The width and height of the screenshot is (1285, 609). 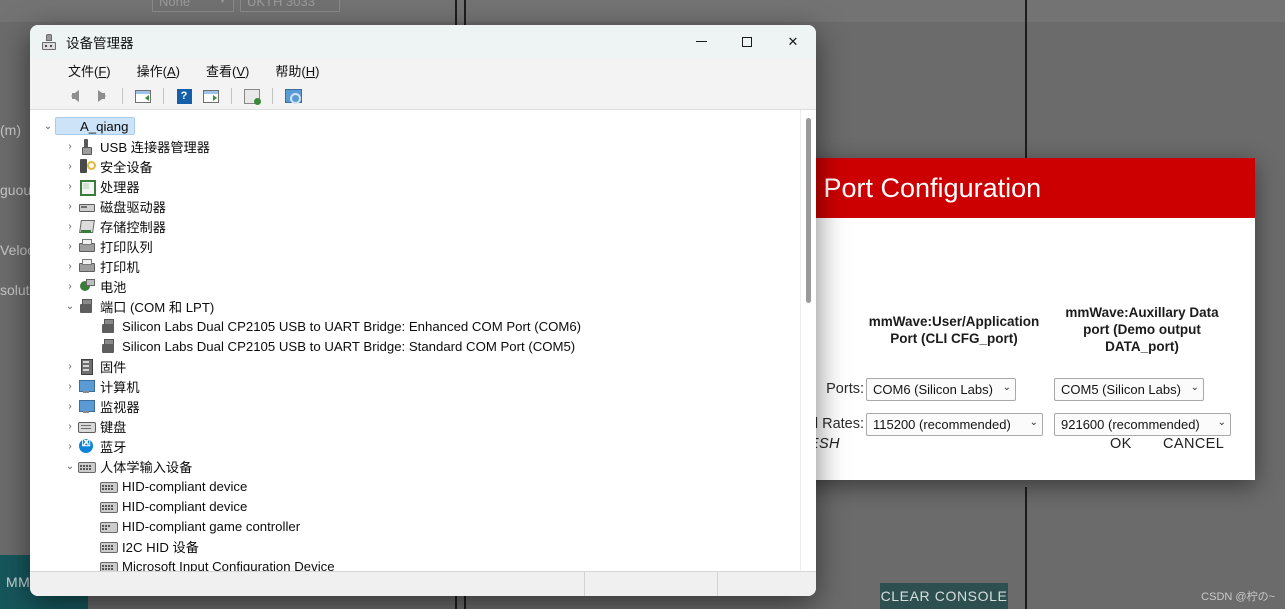 What do you see at coordinates (793, 41) in the screenshot?
I see `close-button: ✕` at bounding box center [793, 41].